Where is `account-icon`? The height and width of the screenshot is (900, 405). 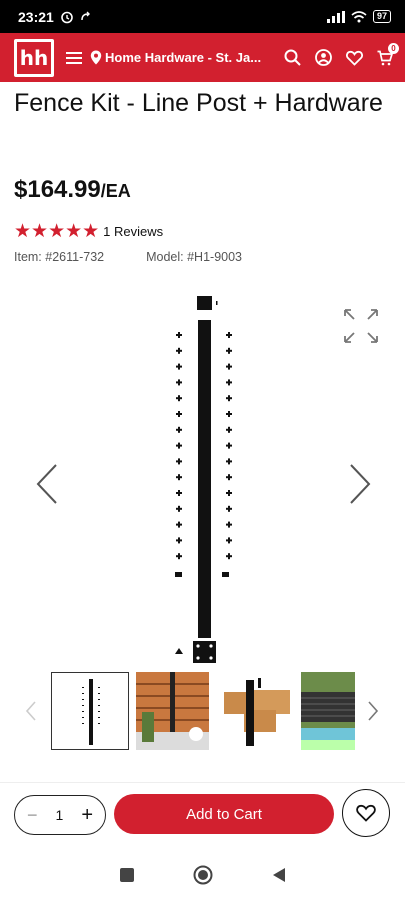
account-icon is located at coordinates (323, 57).